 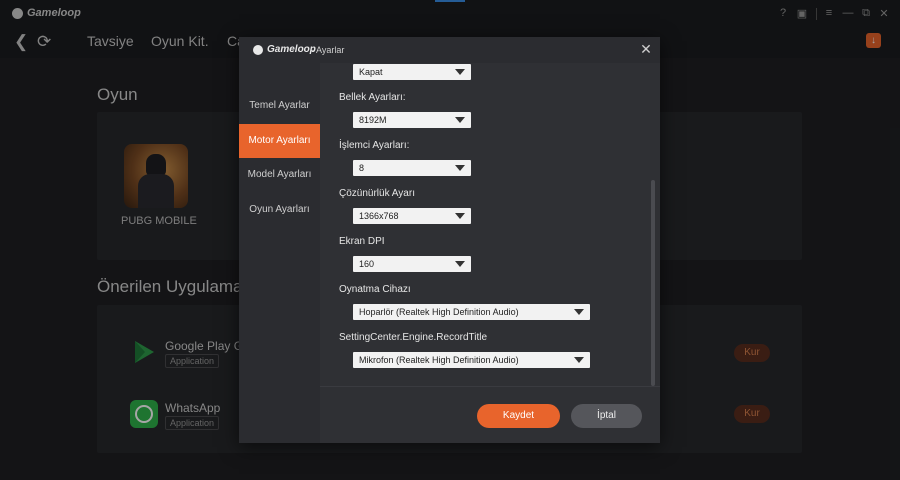 What do you see at coordinates (471, 360) in the screenshot?
I see `select-record-device: Mikrofon (Realtek High Definition Audio)` at bounding box center [471, 360].